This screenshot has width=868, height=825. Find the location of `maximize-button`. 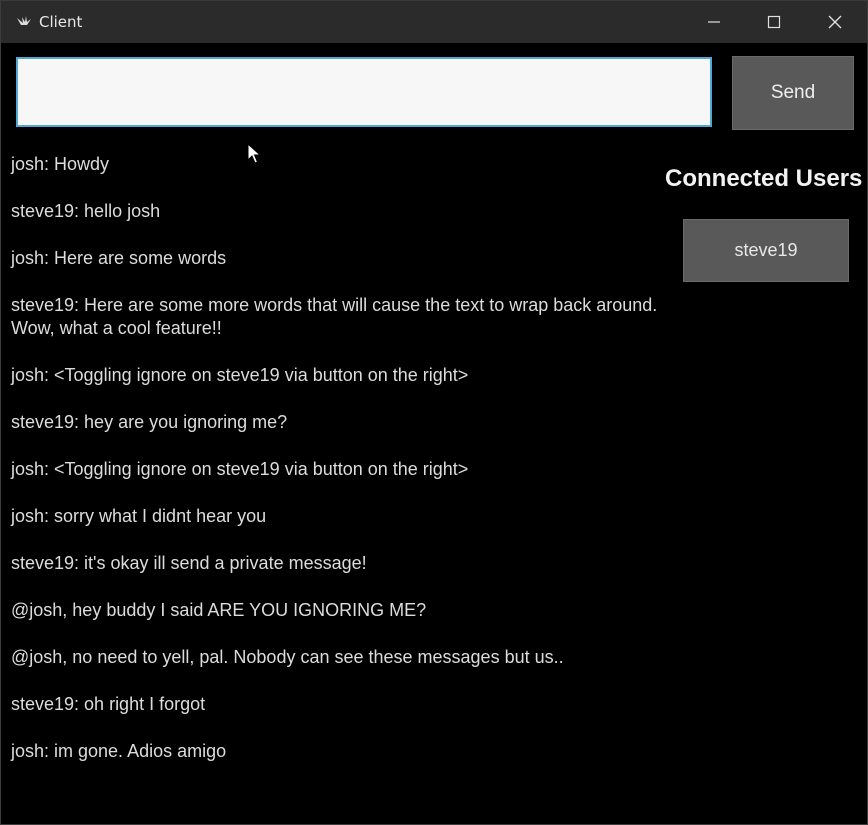

maximize-button is located at coordinates (774, 22).